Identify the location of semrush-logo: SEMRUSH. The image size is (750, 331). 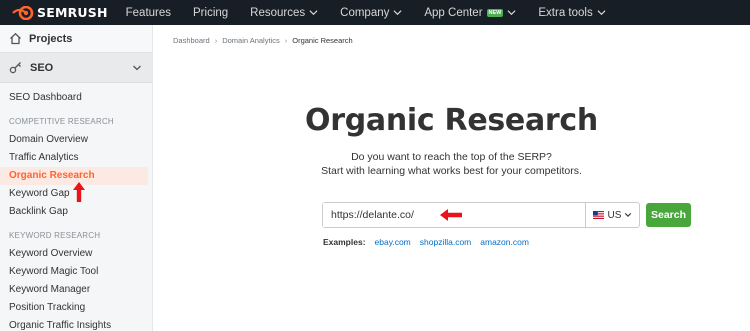
(60, 12).